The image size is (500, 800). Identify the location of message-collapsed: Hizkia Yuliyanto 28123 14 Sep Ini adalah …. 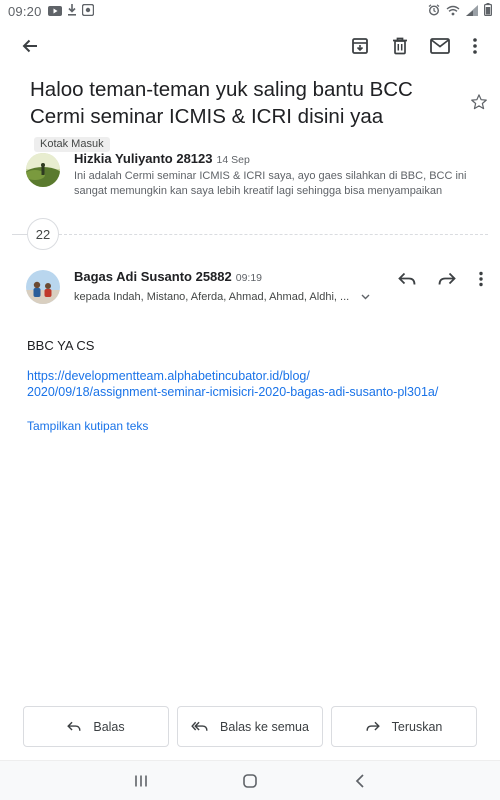
(250, 176).